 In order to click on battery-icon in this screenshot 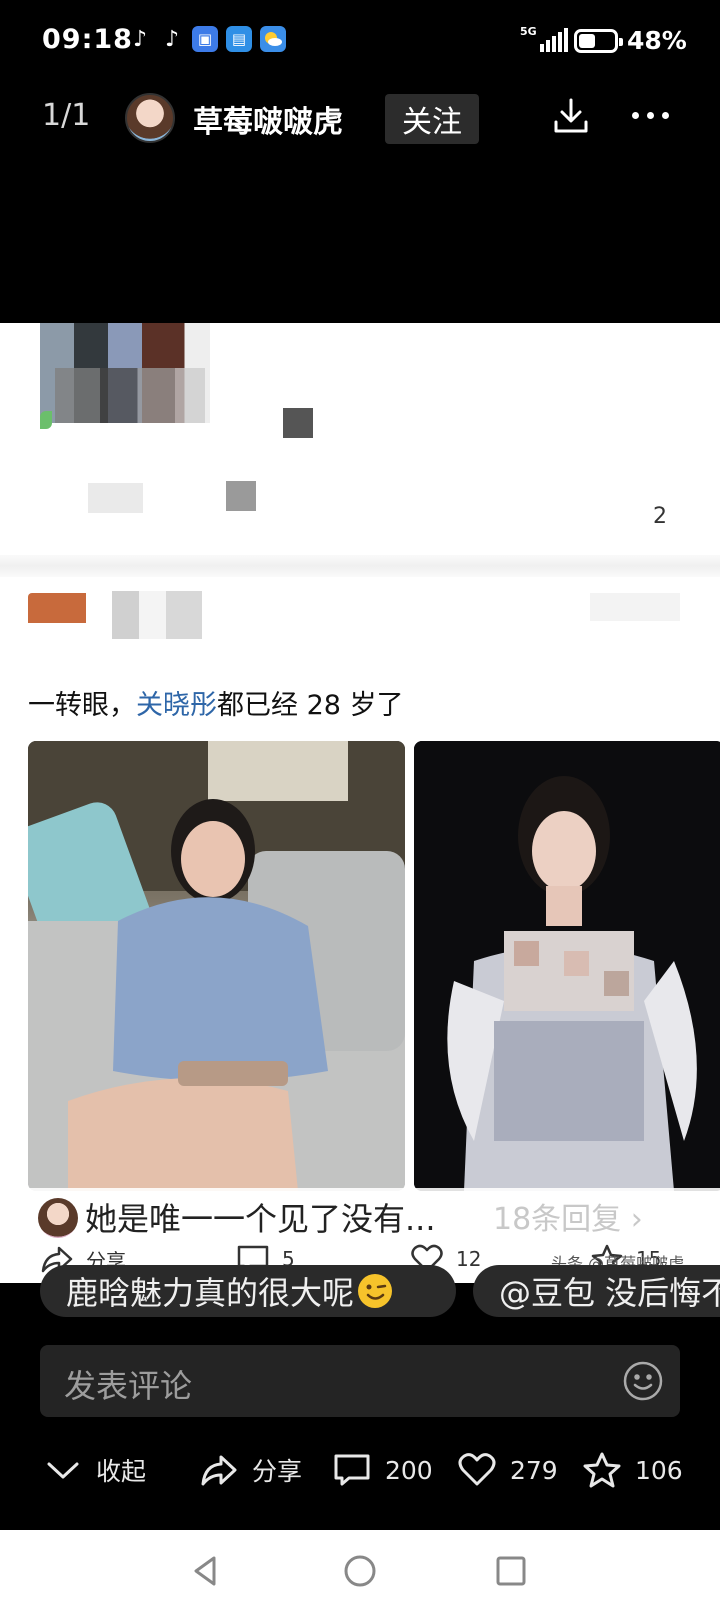, I will do `click(598, 41)`.